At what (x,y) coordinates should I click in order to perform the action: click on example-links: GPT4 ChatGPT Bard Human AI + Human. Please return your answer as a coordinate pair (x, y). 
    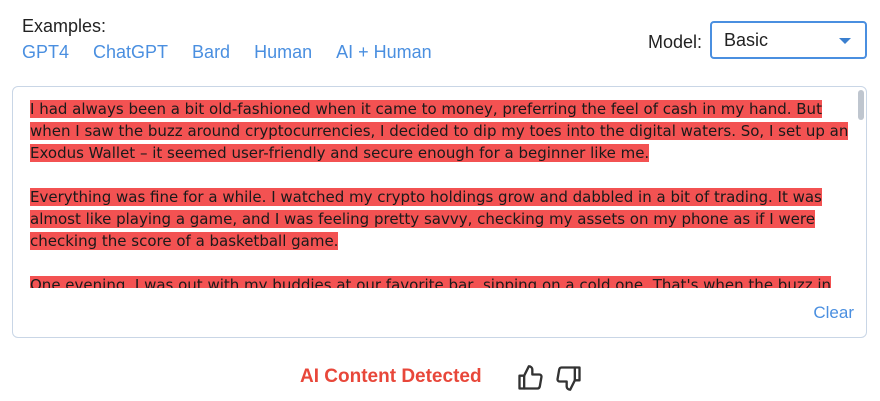
    Looking at the image, I should click on (227, 52).